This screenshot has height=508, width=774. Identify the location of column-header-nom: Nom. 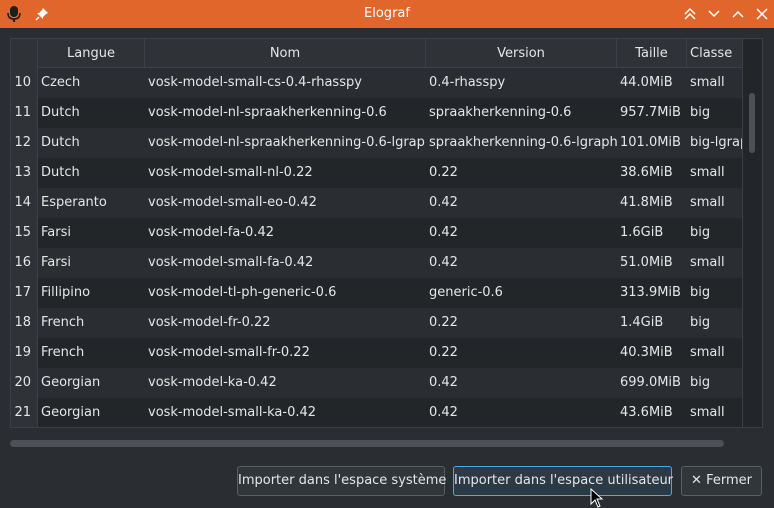
(285, 53).